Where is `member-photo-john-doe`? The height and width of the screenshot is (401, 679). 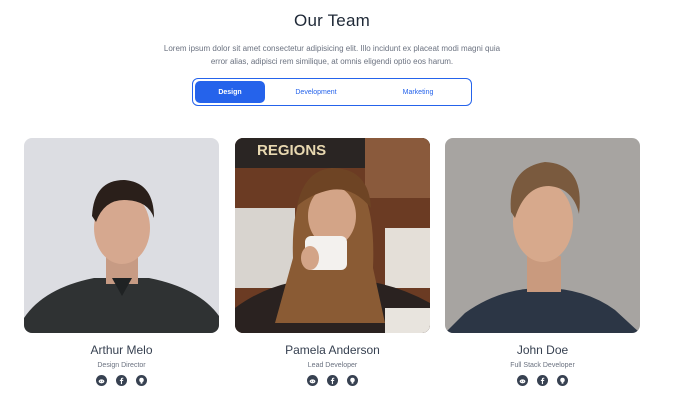
member-photo-john-doe is located at coordinates (542, 235).